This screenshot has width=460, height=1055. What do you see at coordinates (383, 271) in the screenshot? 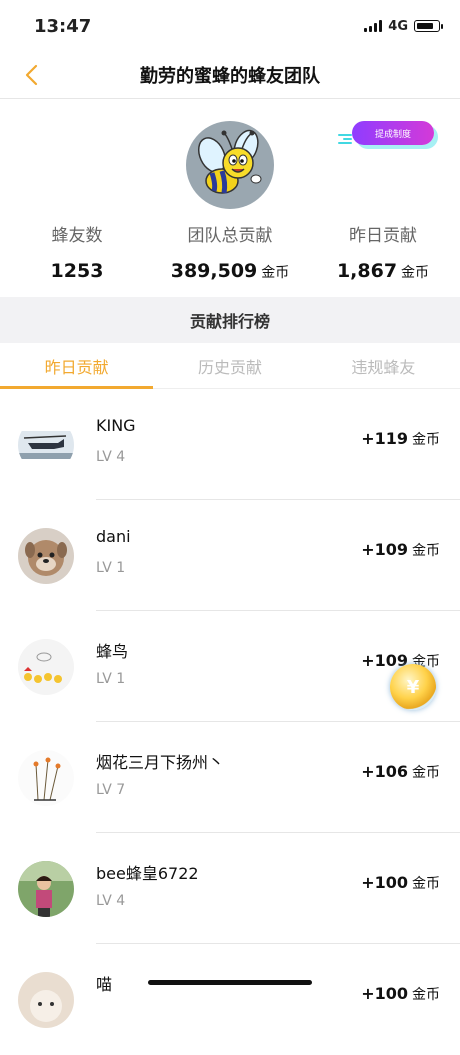
I see `stat-value: 1,867 金币` at bounding box center [383, 271].